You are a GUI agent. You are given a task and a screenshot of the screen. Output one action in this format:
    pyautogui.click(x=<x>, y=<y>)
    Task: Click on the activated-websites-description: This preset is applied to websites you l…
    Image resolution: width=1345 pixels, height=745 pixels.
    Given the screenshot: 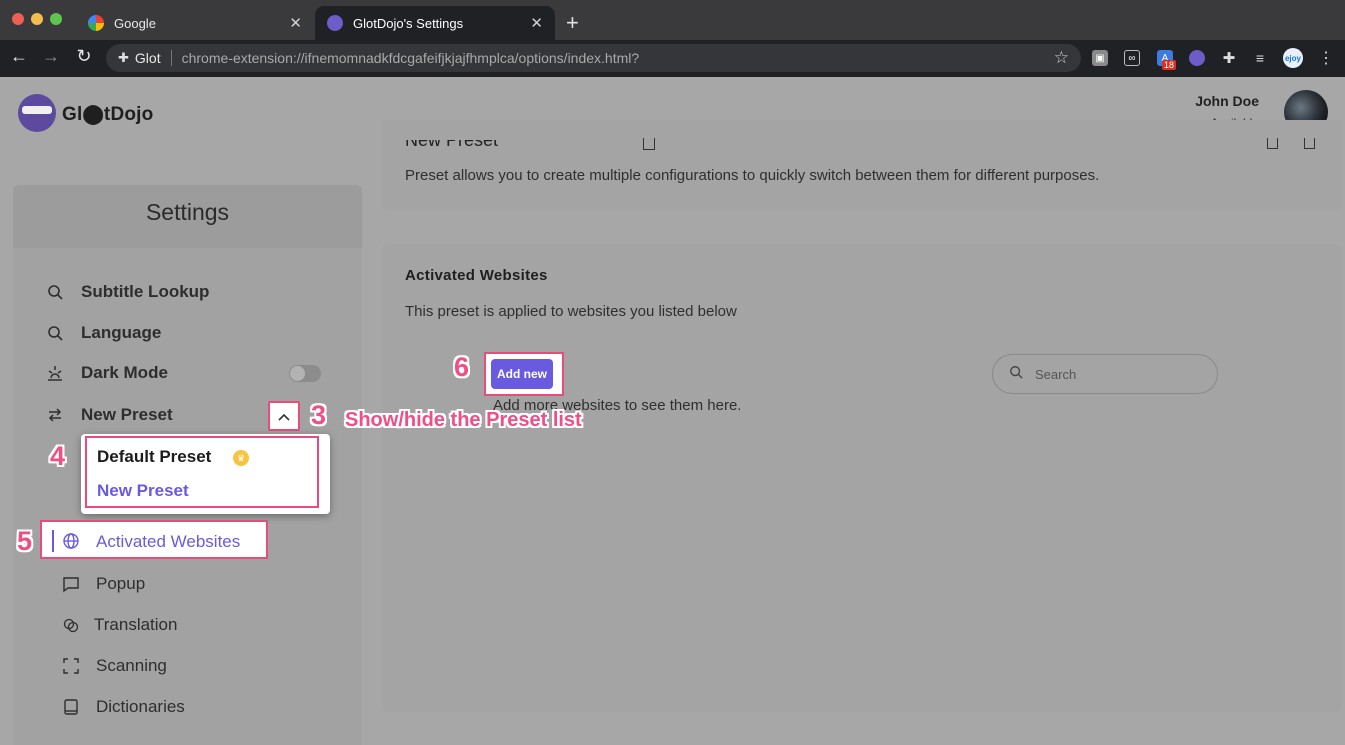 What is the action you would take?
    pyautogui.click(x=571, y=311)
    